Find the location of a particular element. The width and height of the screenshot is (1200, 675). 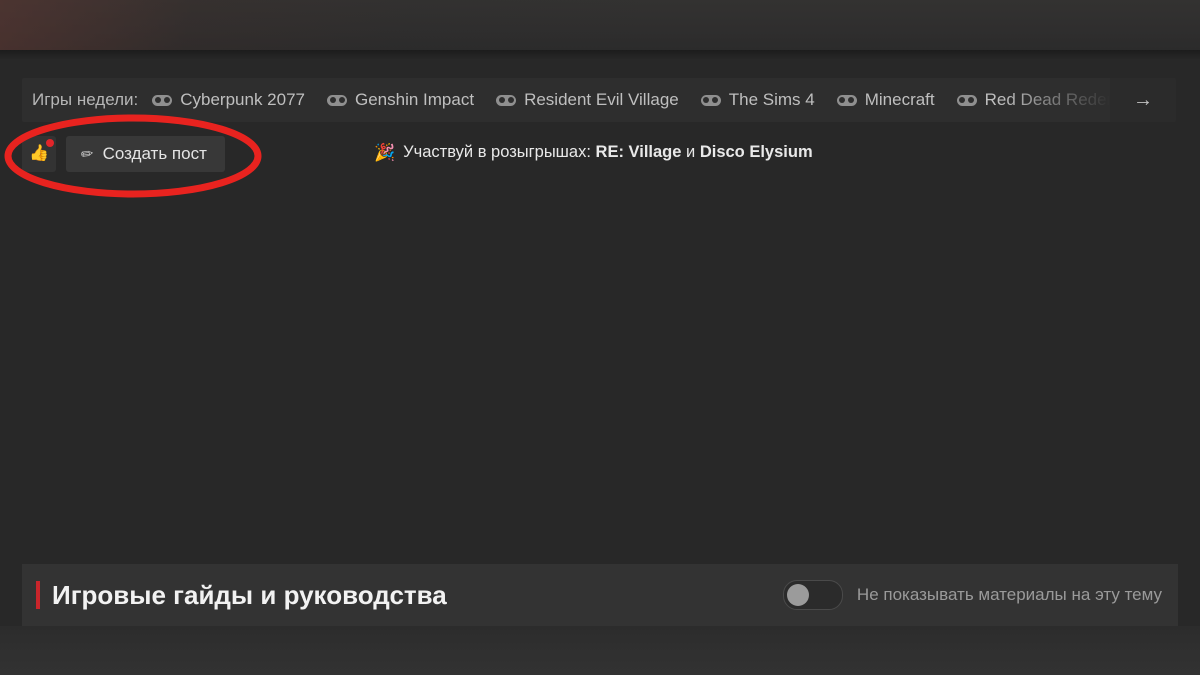

game-chip-red-dead-redemption: Red Dead Redemption is located at coordinates (1033, 100).